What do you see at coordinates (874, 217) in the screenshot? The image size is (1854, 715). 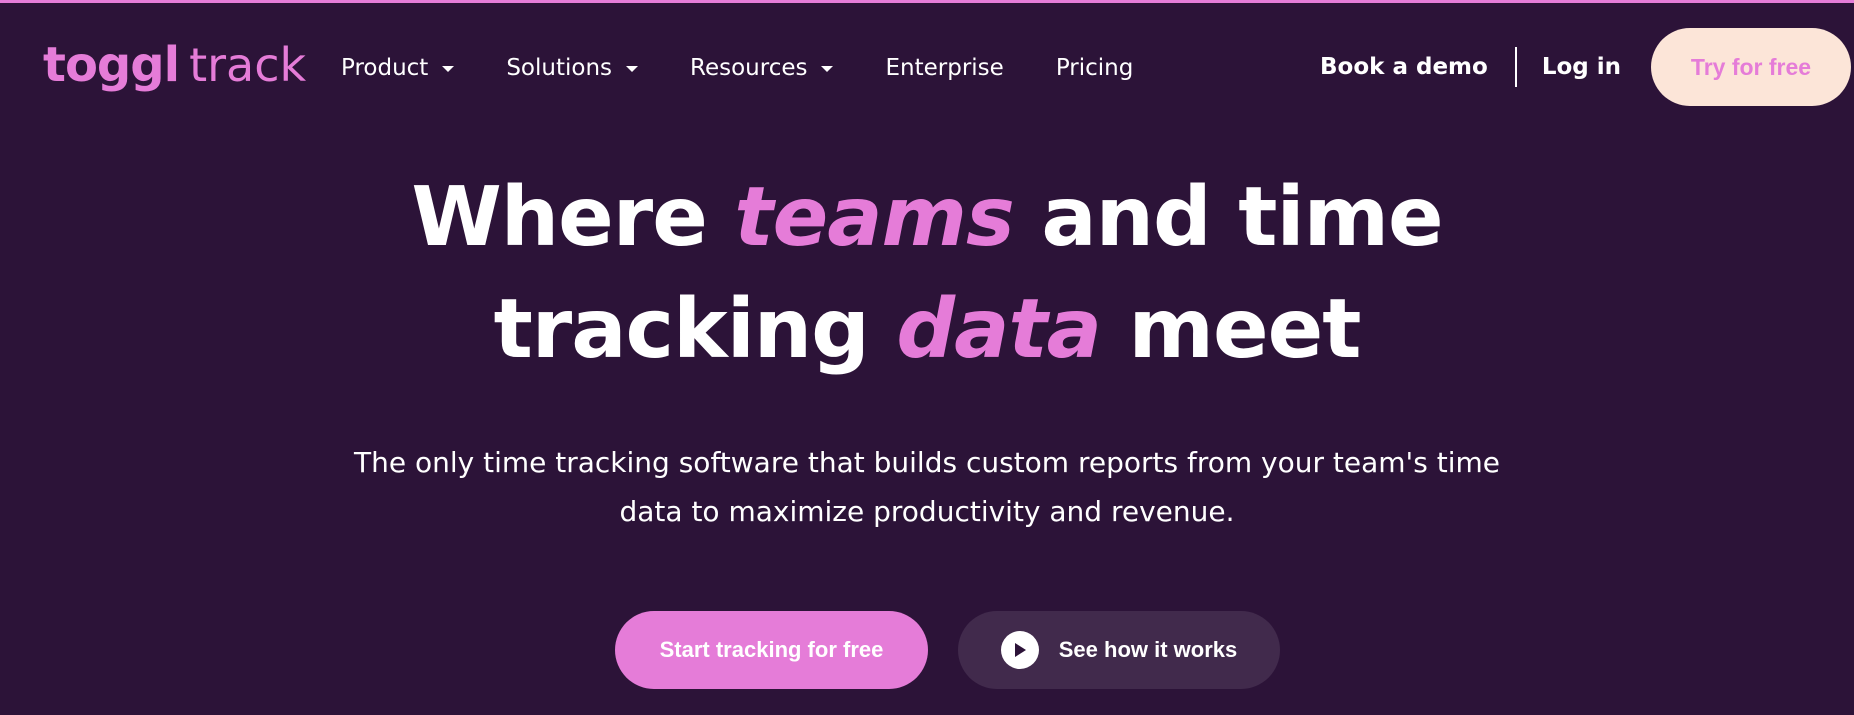 I see `hero-title-accent-teams: teams` at bounding box center [874, 217].